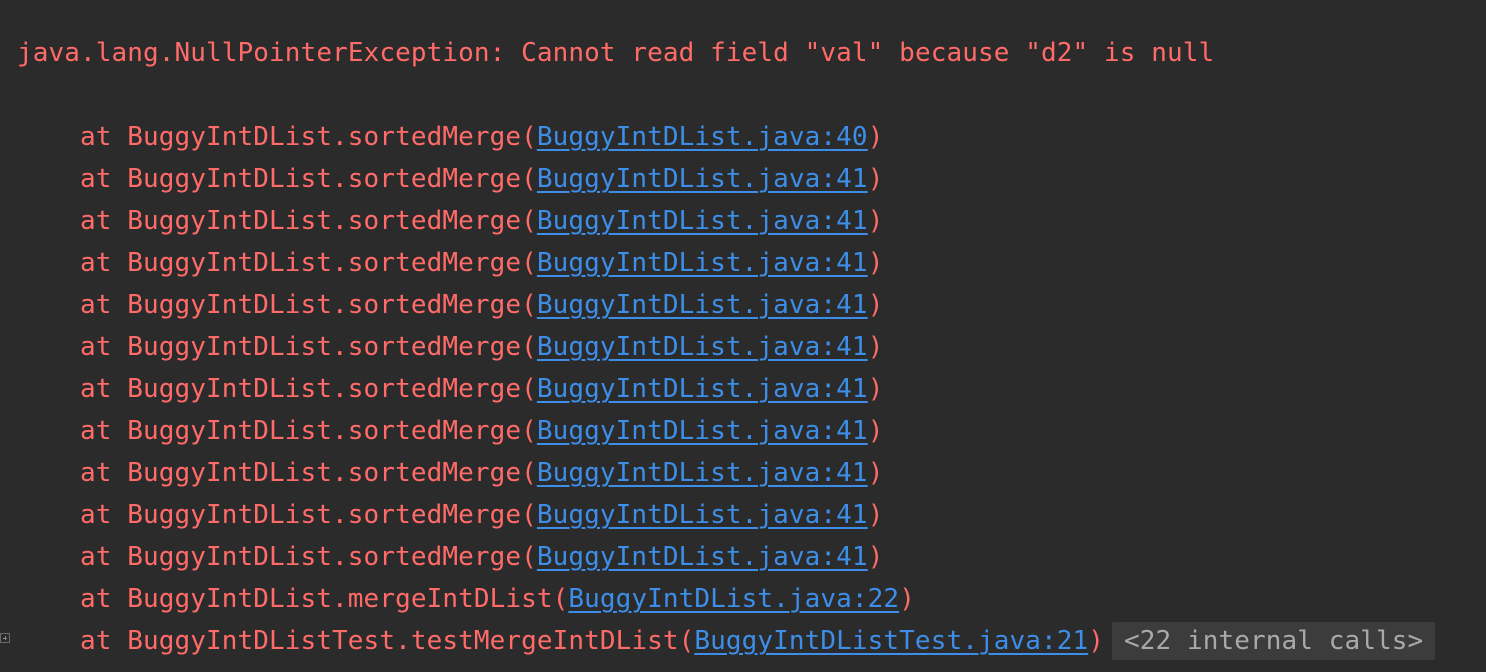 This screenshot has height=672, width=1486. What do you see at coordinates (733, 599) in the screenshot?
I see `source-link: BuggyIntDList.java:22` at bounding box center [733, 599].